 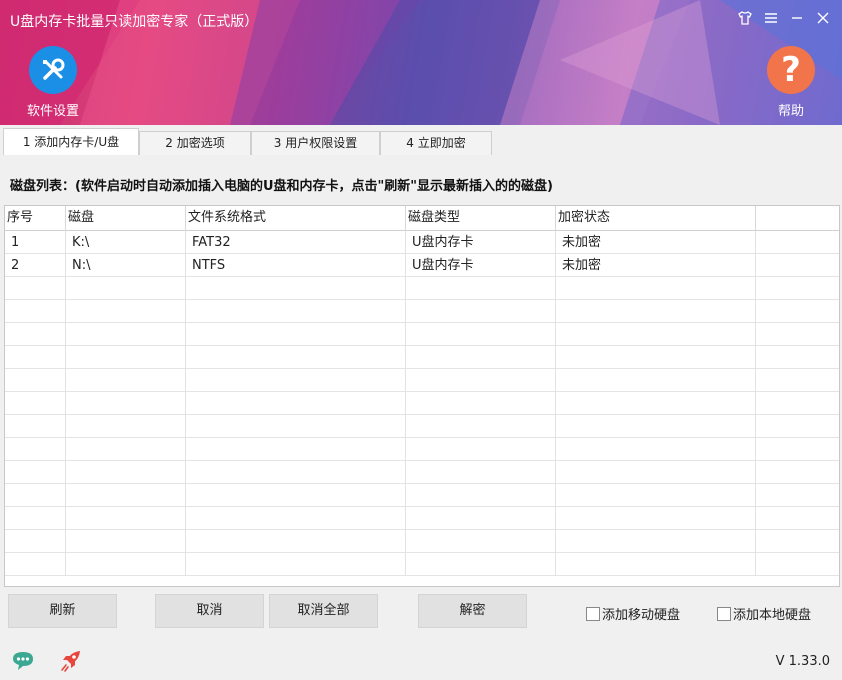 What do you see at coordinates (296, 265) in the screenshot?
I see `cell-filesystem: NTFS` at bounding box center [296, 265].